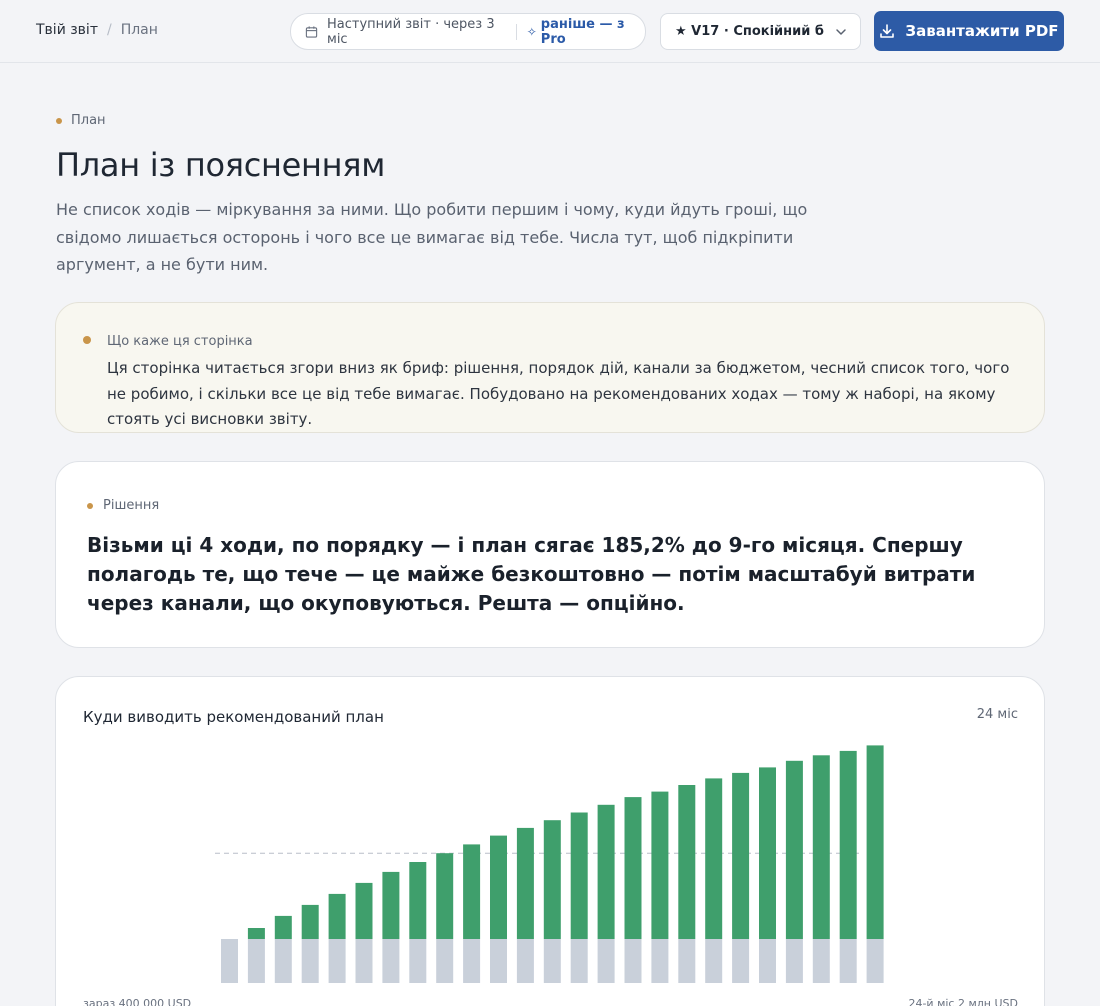  Describe the element at coordinates (137, 1001) in the screenshot. I see `axis-start-label: зараз 400 000 USD` at that location.